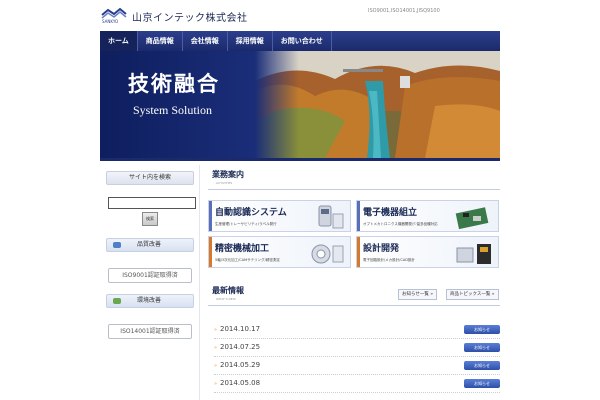  What do you see at coordinates (251, 213) in the screenshot?
I see `card-title: 自動認識システム` at bounding box center [251, 213].